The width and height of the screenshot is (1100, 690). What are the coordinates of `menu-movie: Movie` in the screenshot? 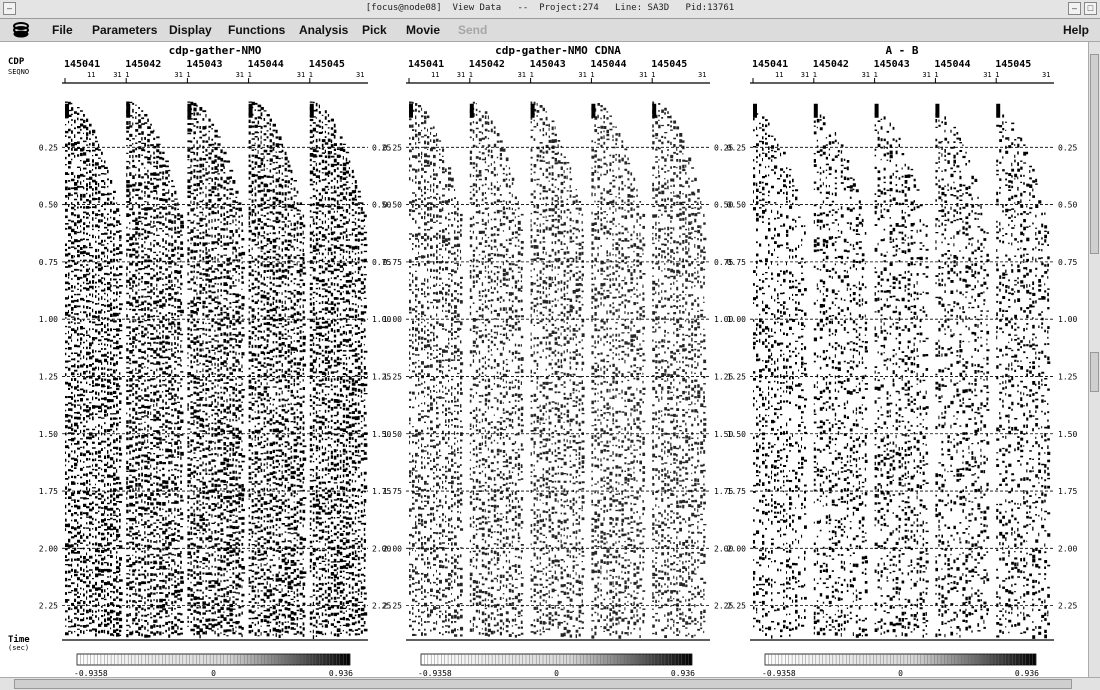 It's located at (423, 30).